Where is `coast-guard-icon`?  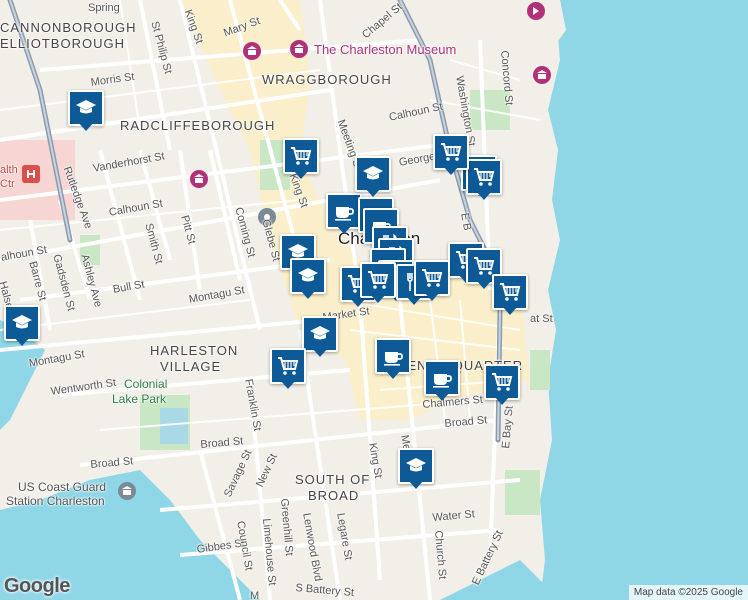 coast-guard-icon is located at coordinates (127, 491).